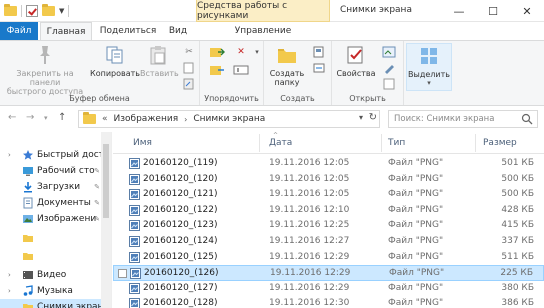 Image resolution: width=544 pixels, height=308 pixels. Describe the element at coordinates (106, 220) in the screenshot. I see `navigation-scrollbar` at that location.